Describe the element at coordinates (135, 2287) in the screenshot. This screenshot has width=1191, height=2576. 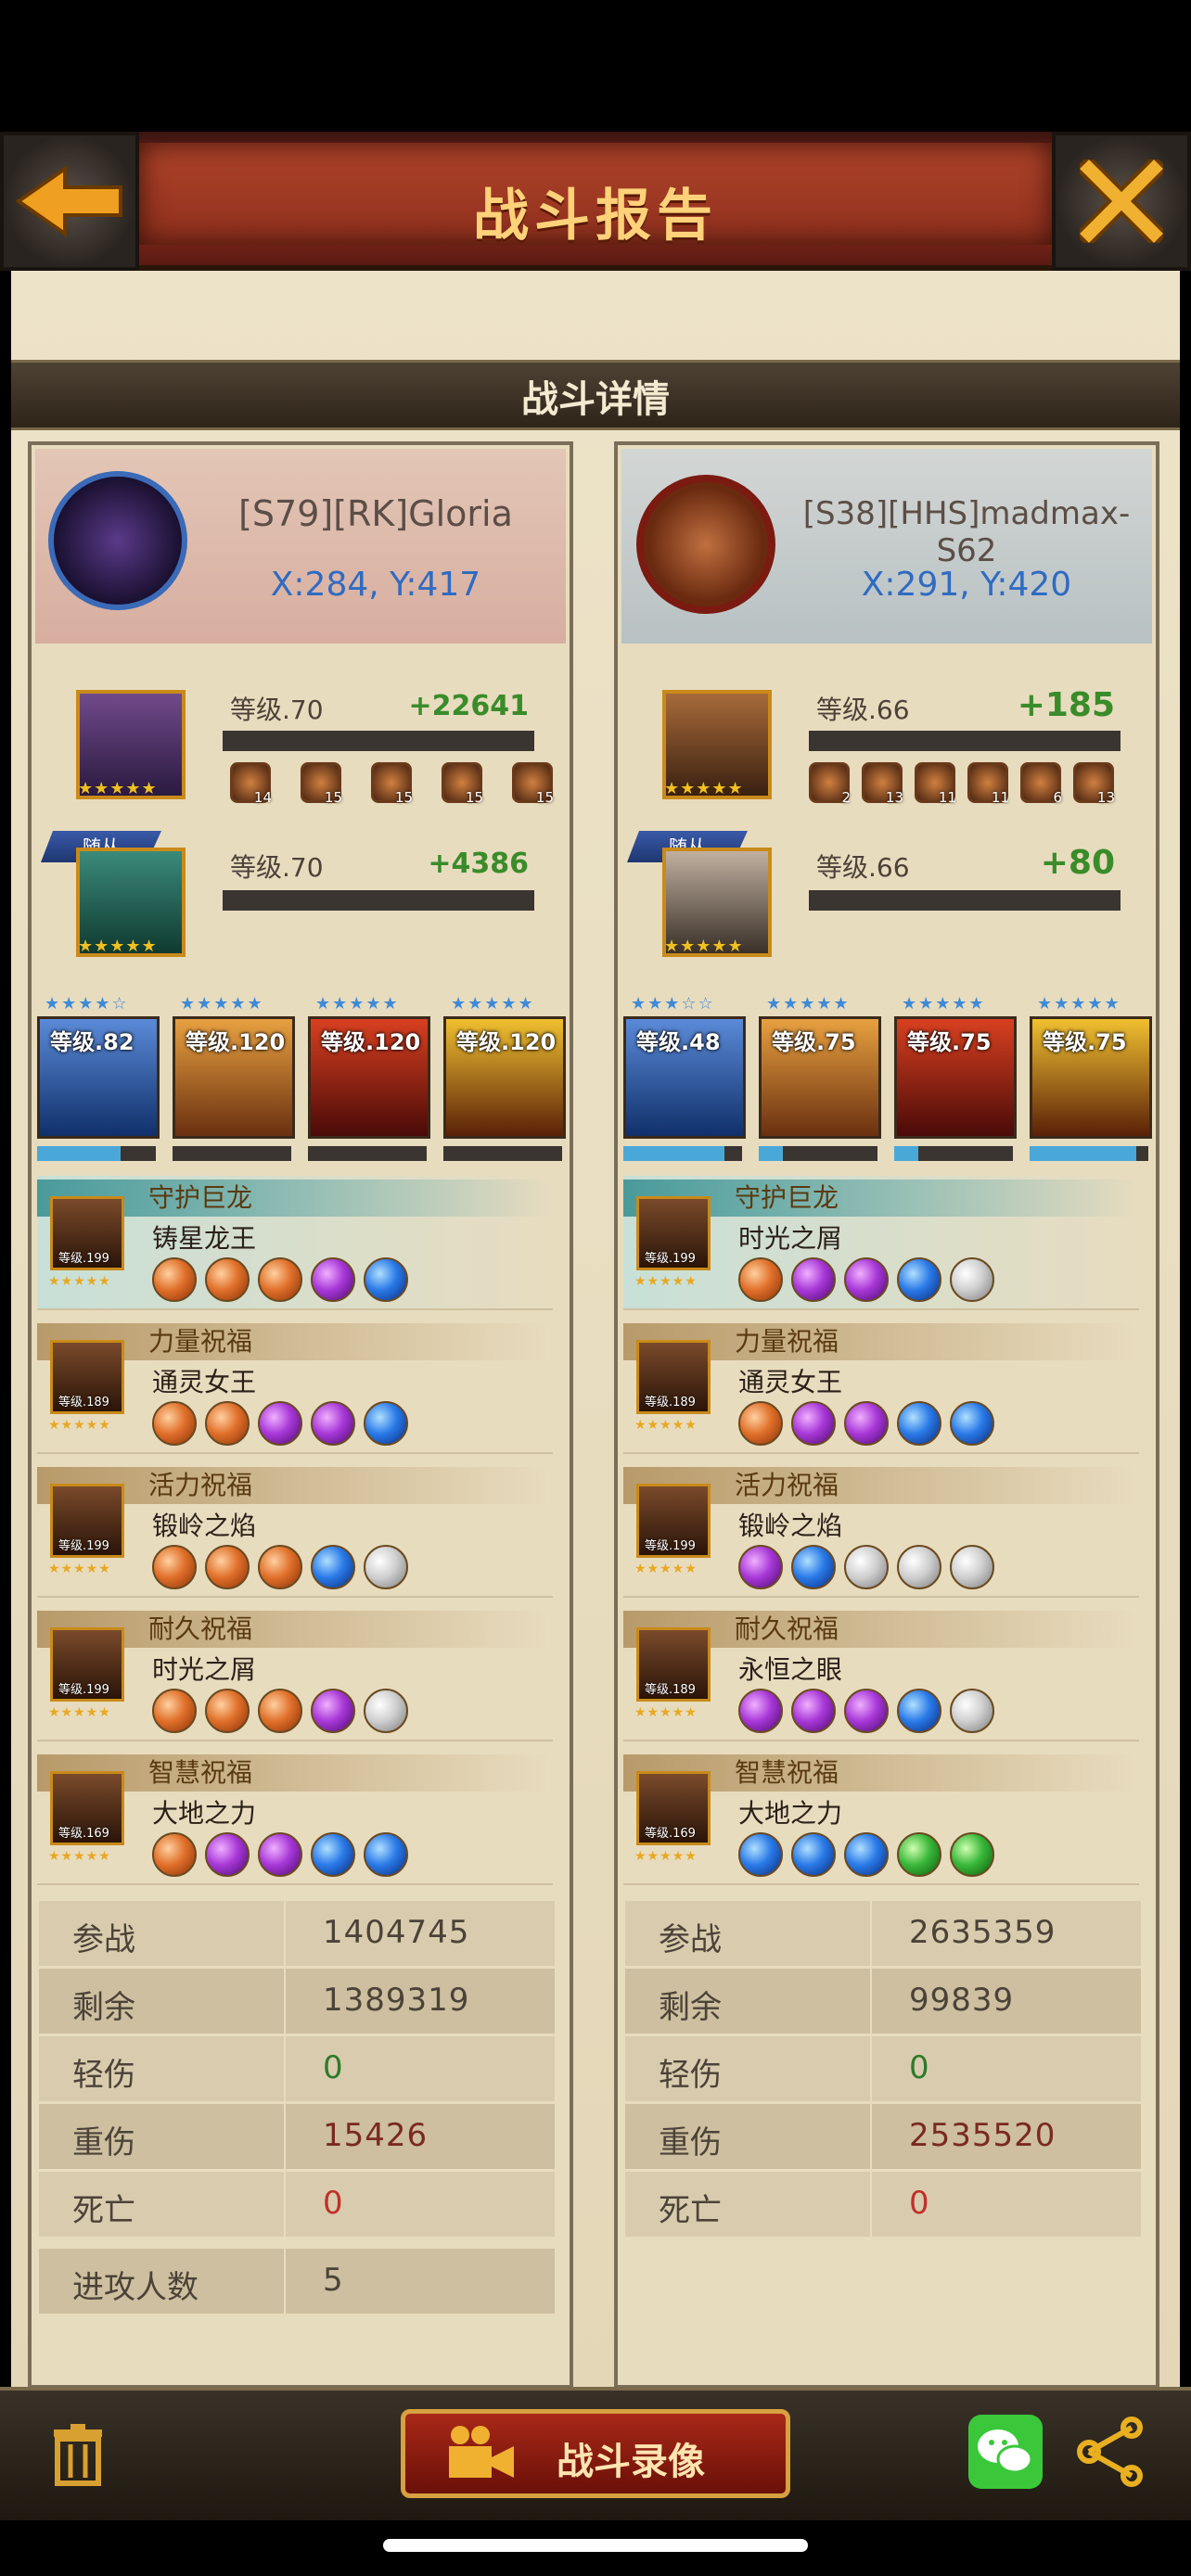
I see `stat-label: 进攻人数` at that location.